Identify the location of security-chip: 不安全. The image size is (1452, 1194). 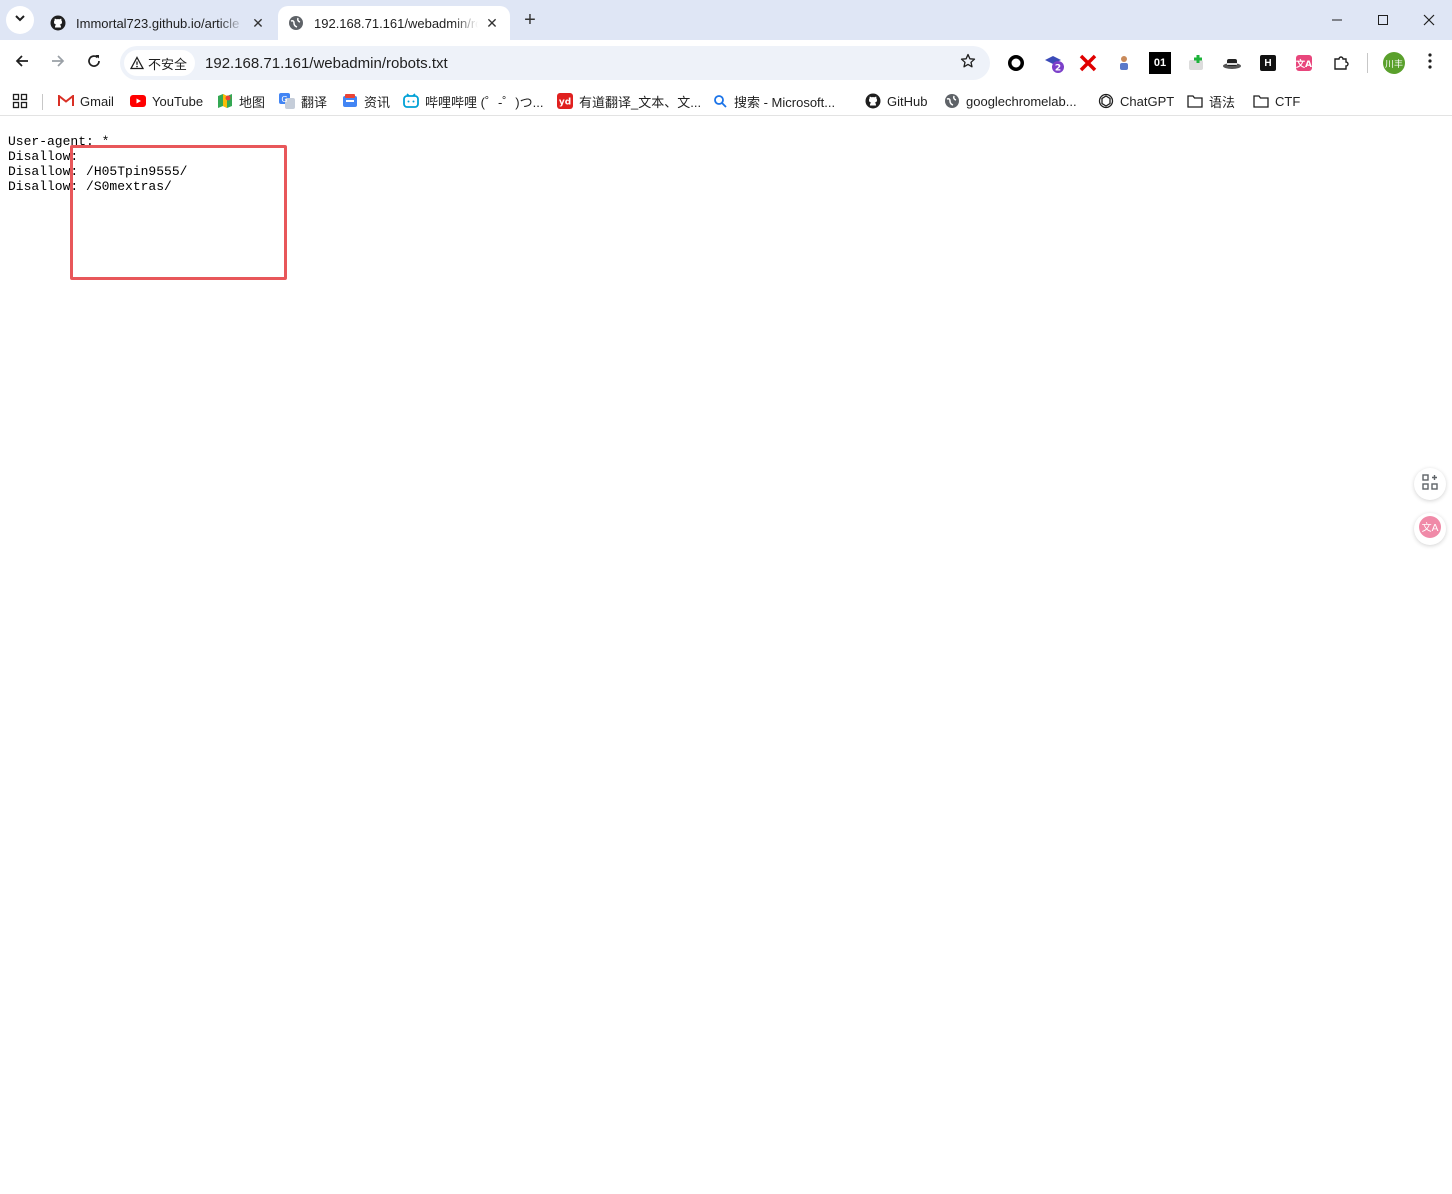
(160, 63).